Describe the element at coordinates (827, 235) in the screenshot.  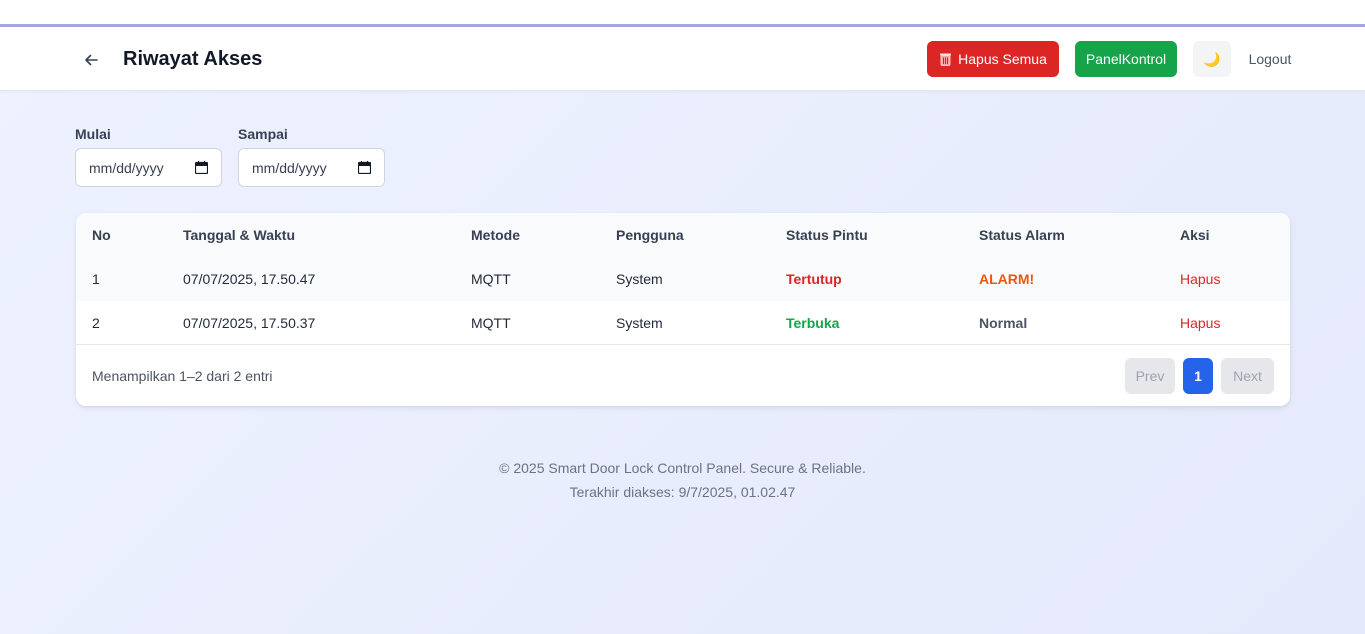
I see `column-header-door-status: Status Pintu` at that location.